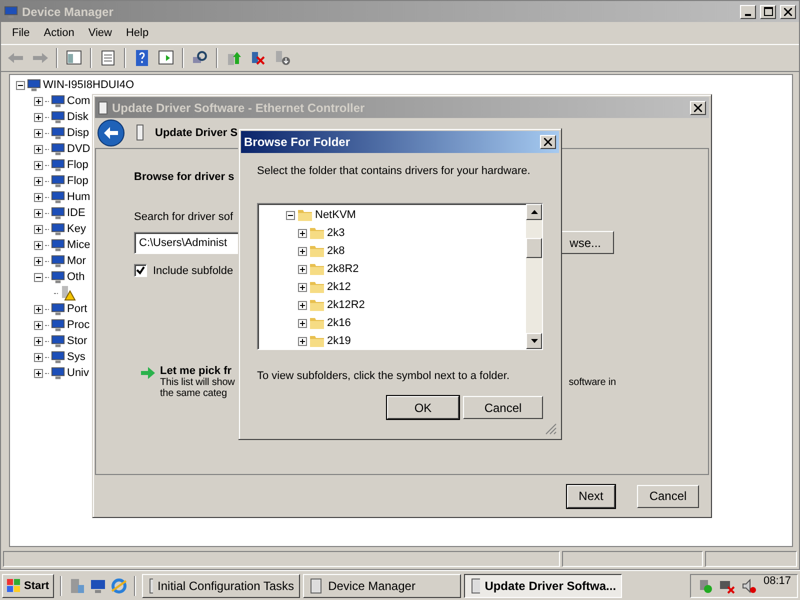  Describe the element at coordinates (316, 586) in the screenshot. I see `app-icon` at that location.